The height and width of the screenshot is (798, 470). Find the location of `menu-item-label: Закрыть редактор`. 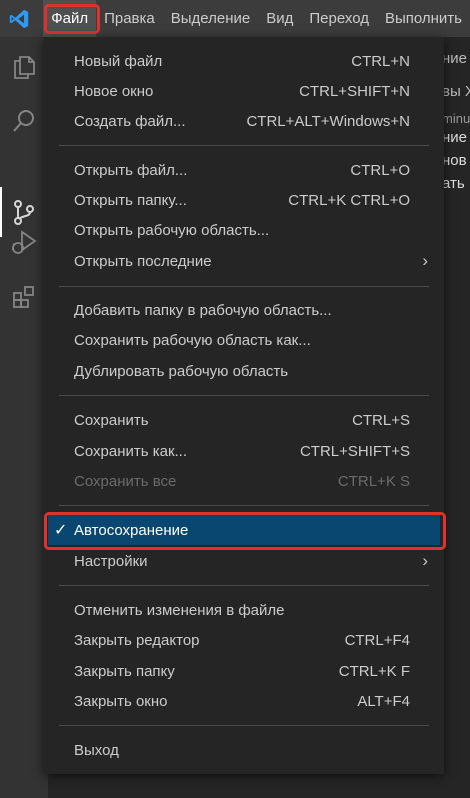

menu-item-label: Закрыть редактор is located at coordinates (137, 640).